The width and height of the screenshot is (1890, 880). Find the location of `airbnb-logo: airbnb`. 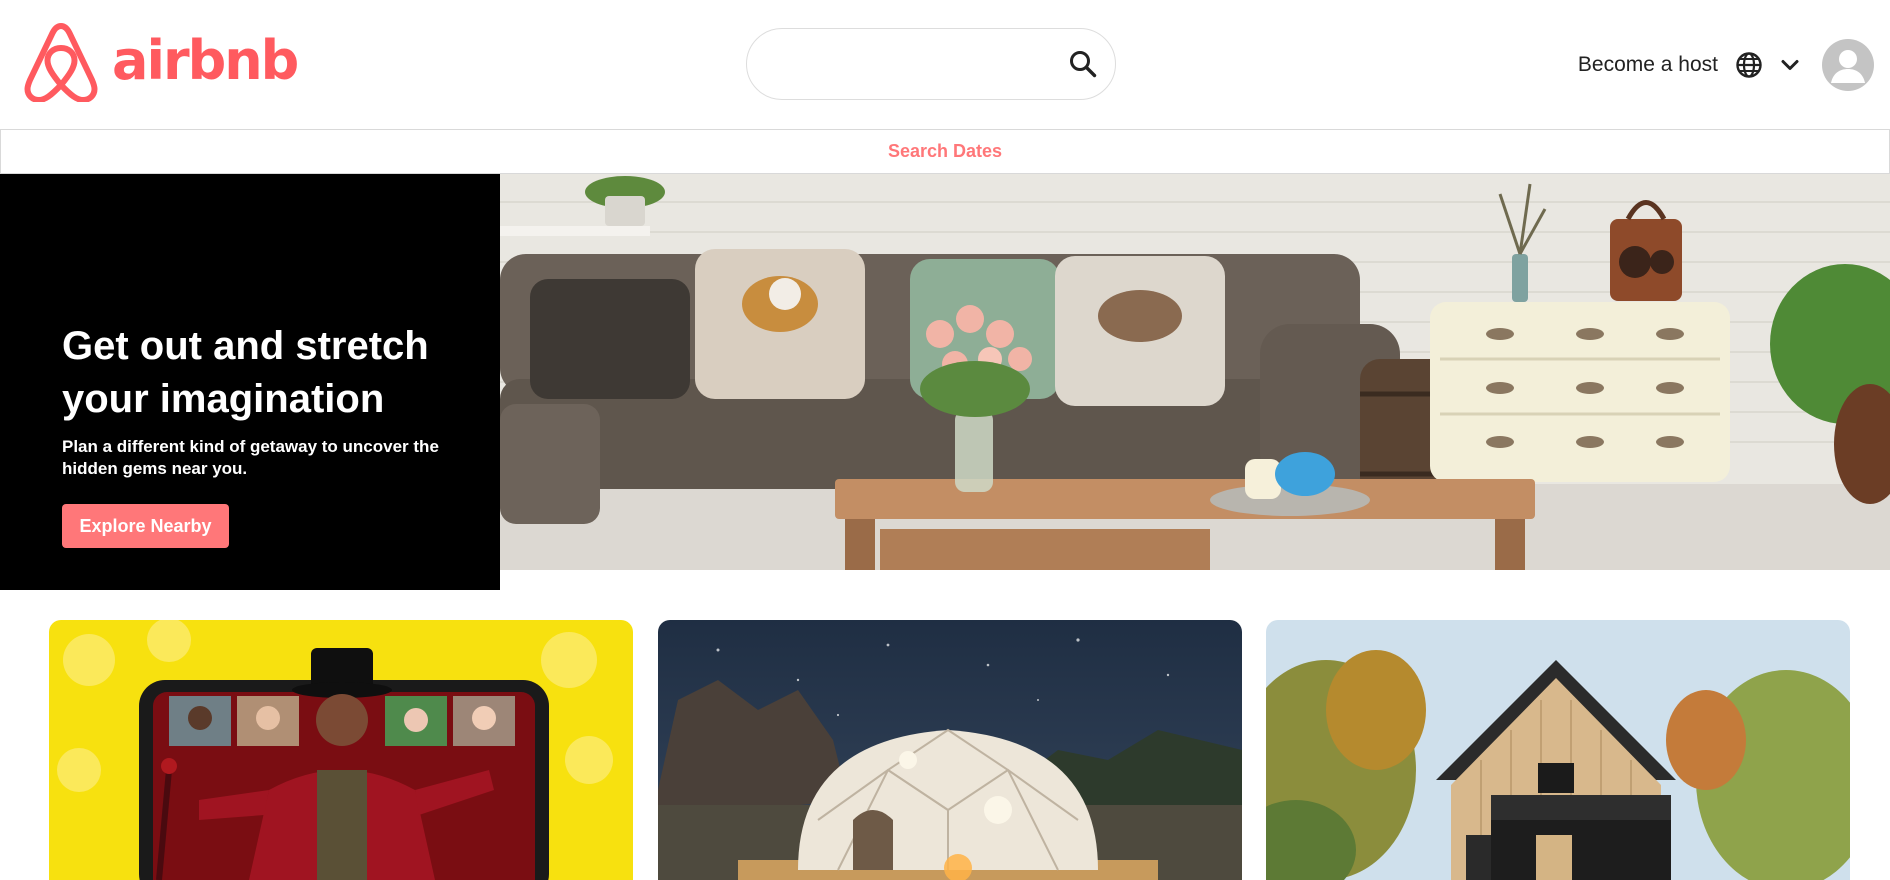

airbnb-logo: airbnb is located at coordinates (161, 61).